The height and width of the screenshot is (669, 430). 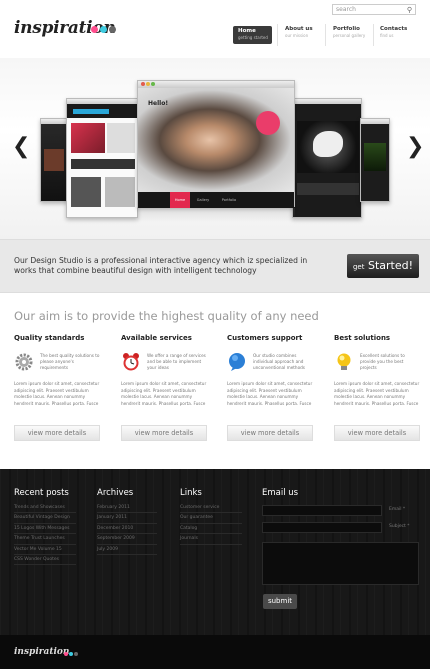 What do you see at coordinates (299, 29) in the screenshot?
I see `nav-about-title: About us` at bounding box center [299, 29].